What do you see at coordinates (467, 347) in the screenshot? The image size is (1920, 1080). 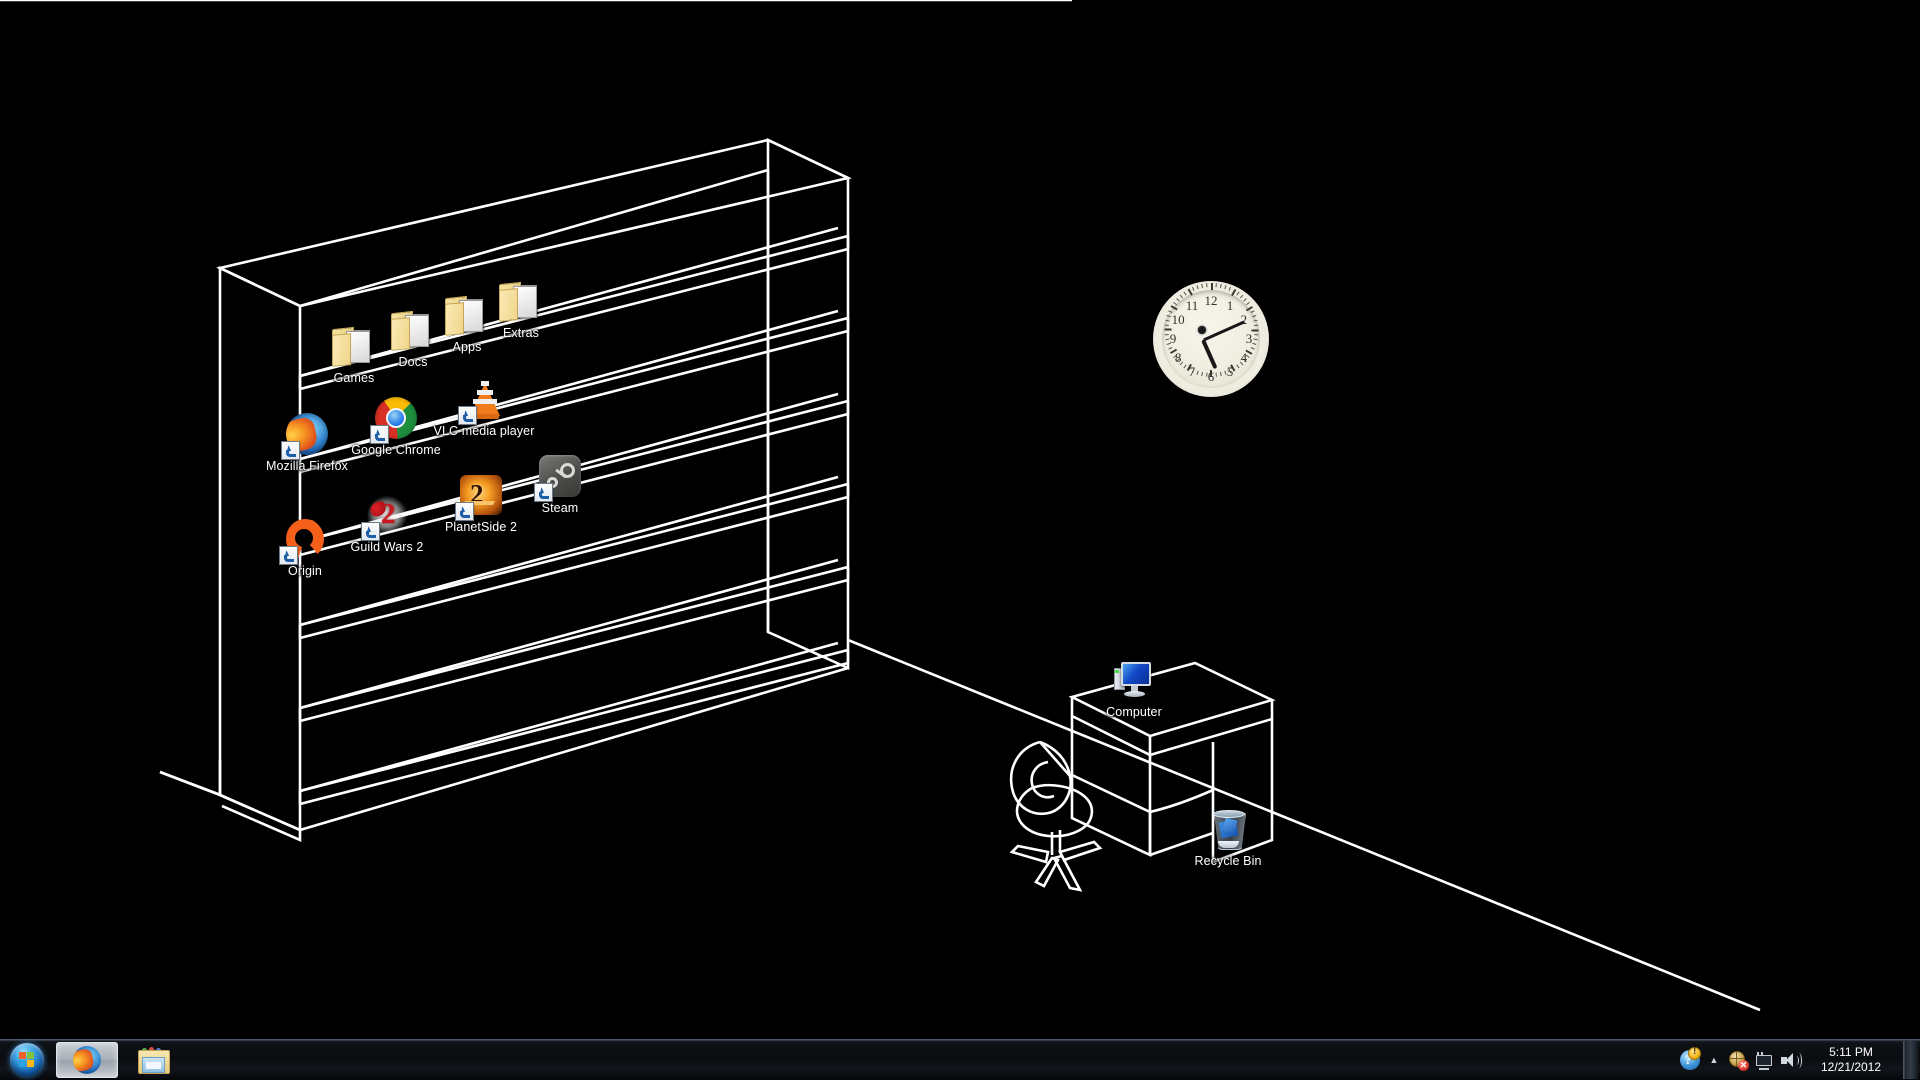 I see `desktop-icon-label: Apps` at bounding box center [467, 347].